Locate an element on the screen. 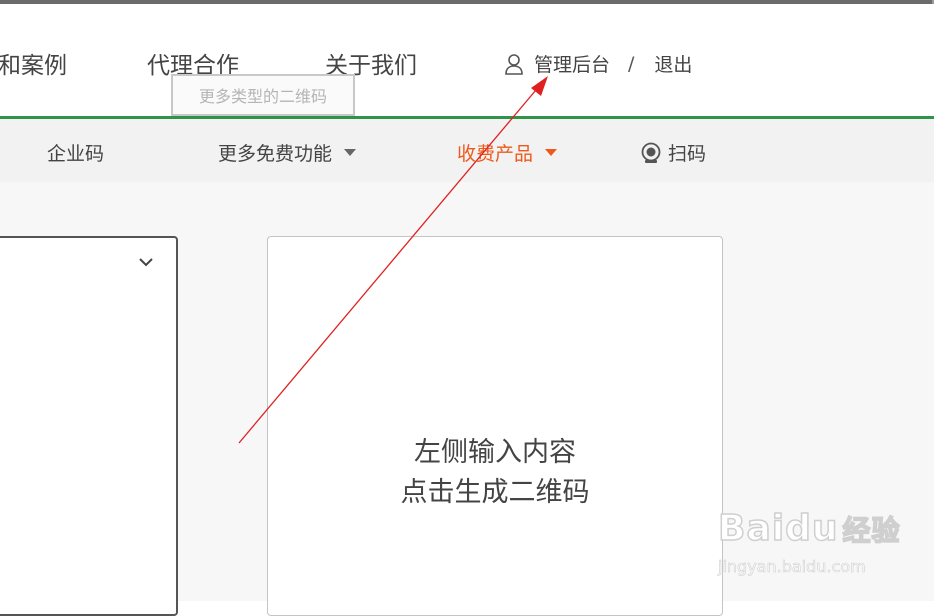 This screenshot has width=934, height=616. baidu-jingyan-watermark: Baidu 经验 jingyan.baidu.com is located at coordinates (808, 540).